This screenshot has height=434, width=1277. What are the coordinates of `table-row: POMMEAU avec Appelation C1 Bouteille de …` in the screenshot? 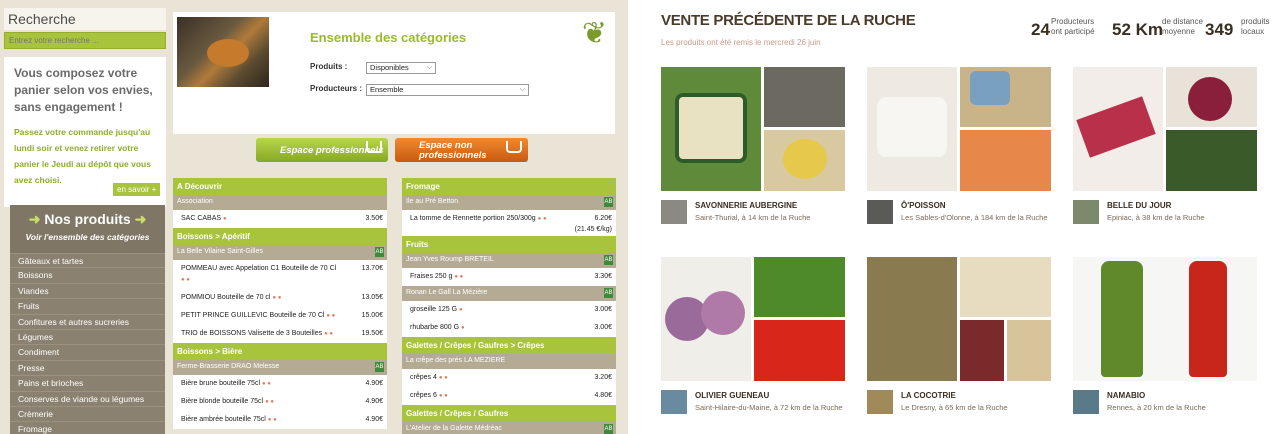 It's located at (280, 274).